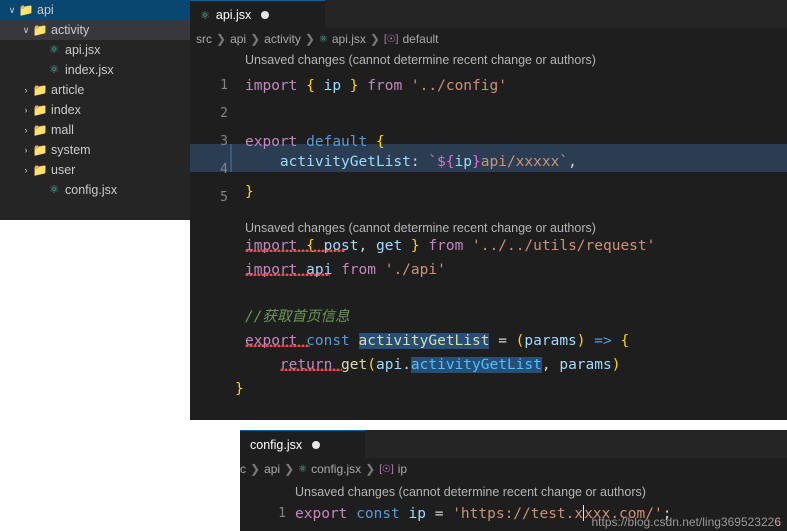 The width and height of the screenshot is (787, 531). I want to click on line-number: 5, so click(224, 197).